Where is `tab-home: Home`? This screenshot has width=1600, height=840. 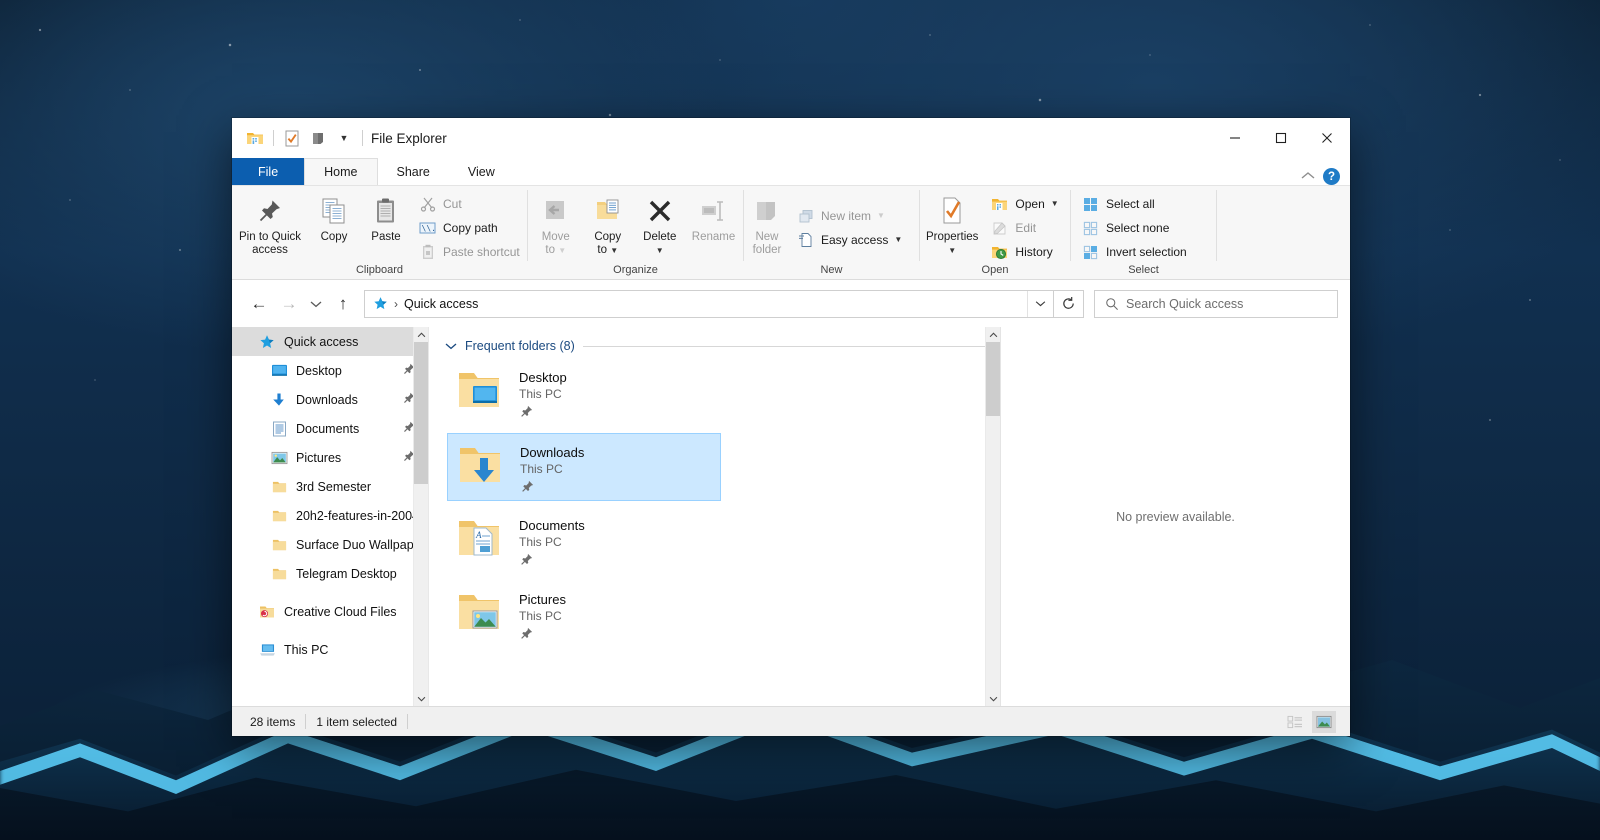 tab-home: Home is located at coordinates (341, 171).